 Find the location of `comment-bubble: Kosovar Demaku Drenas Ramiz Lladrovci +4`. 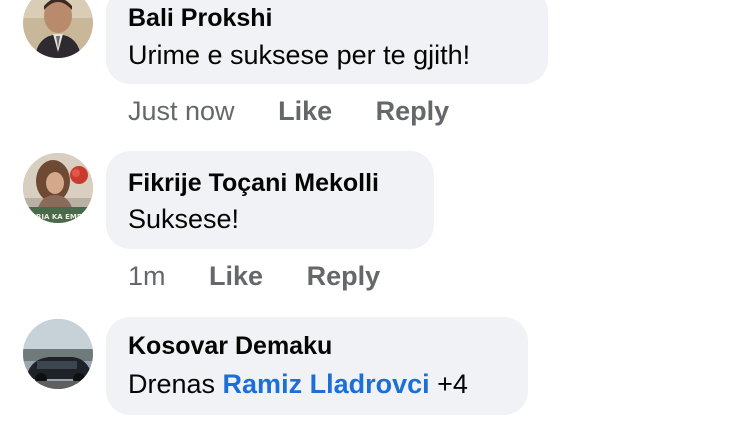

comment-bubble: Kosovar Demaku Drenas Ramiz Lladrovci +4 is located at coordinates (317, 366).